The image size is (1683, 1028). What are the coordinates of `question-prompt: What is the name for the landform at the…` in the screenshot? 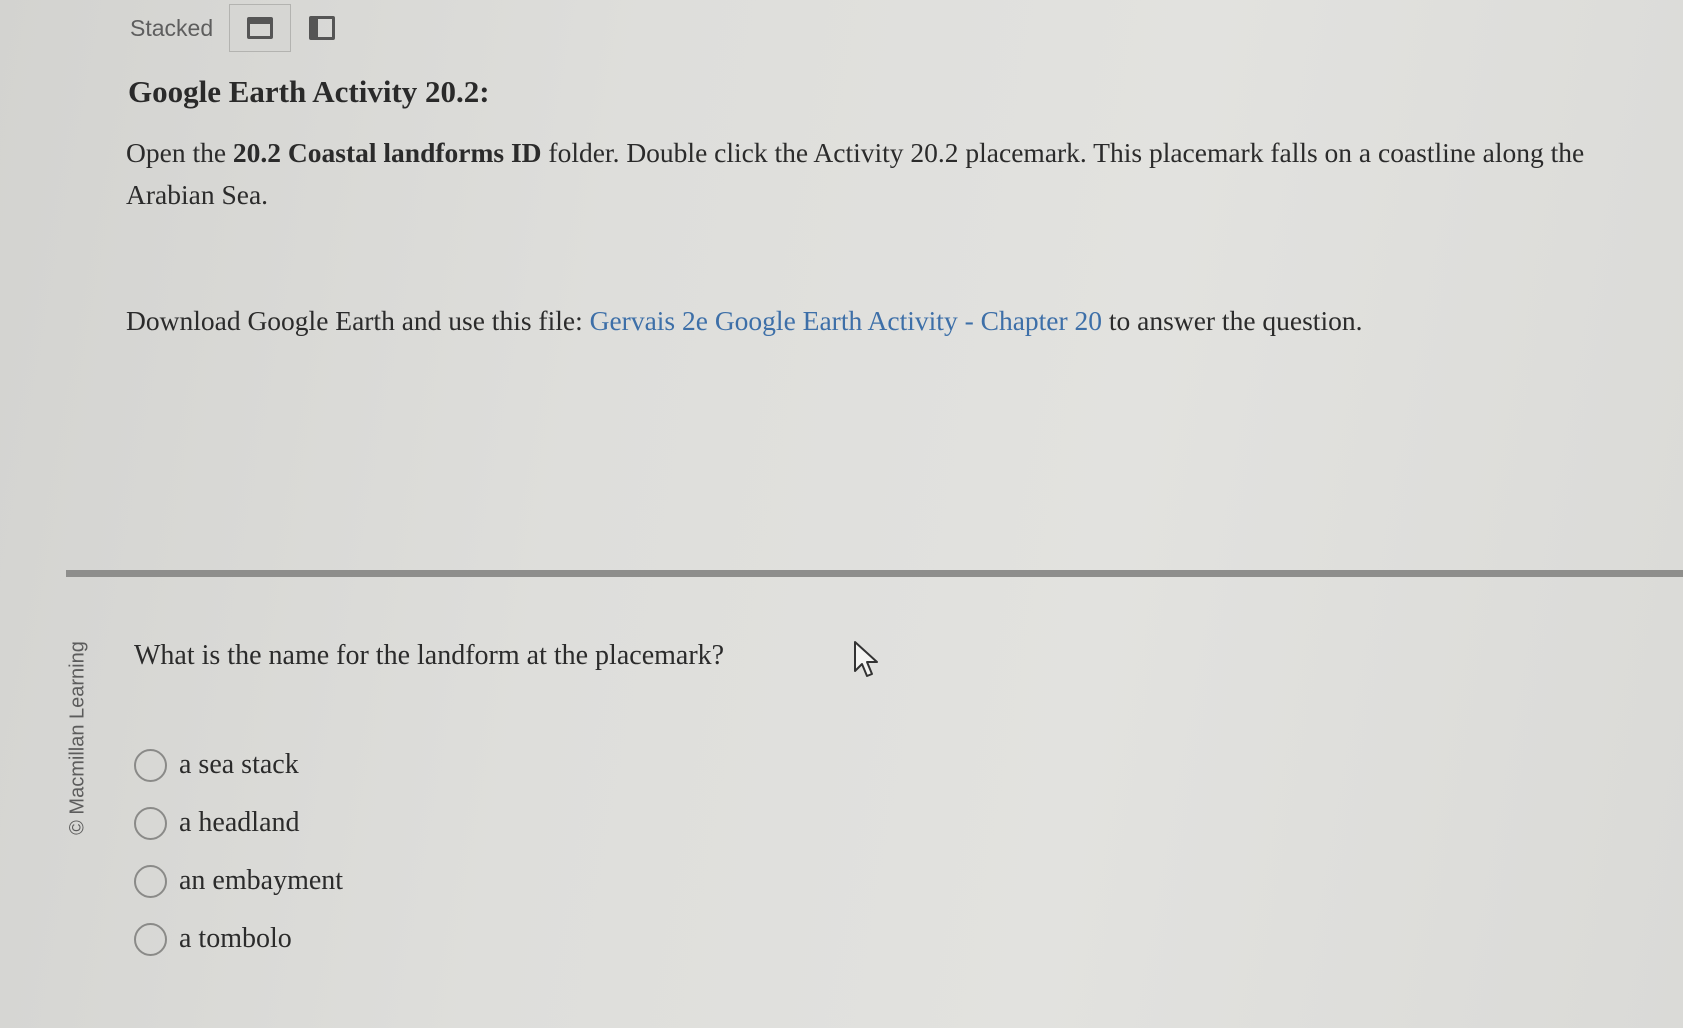 It's located at (429, 655).